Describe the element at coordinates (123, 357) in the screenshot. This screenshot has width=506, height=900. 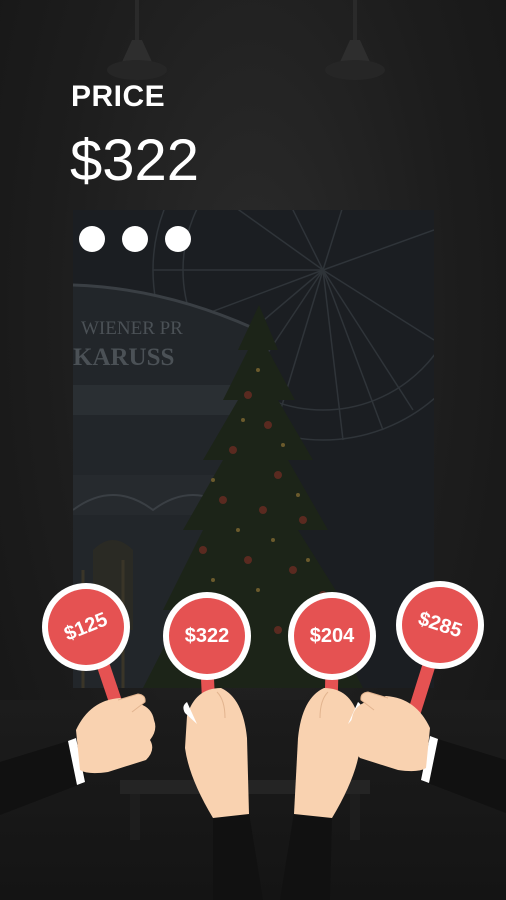
I see `carousel-sign-line2: KARUSS` at that location.